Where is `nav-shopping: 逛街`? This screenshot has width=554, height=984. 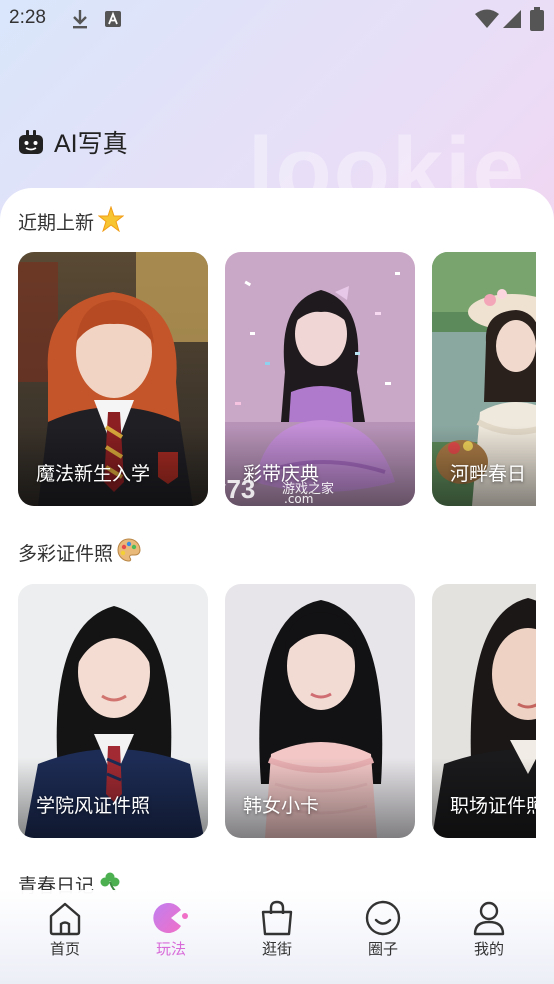 nav-shopping: 逛街 is located at coordinates (277, 929).